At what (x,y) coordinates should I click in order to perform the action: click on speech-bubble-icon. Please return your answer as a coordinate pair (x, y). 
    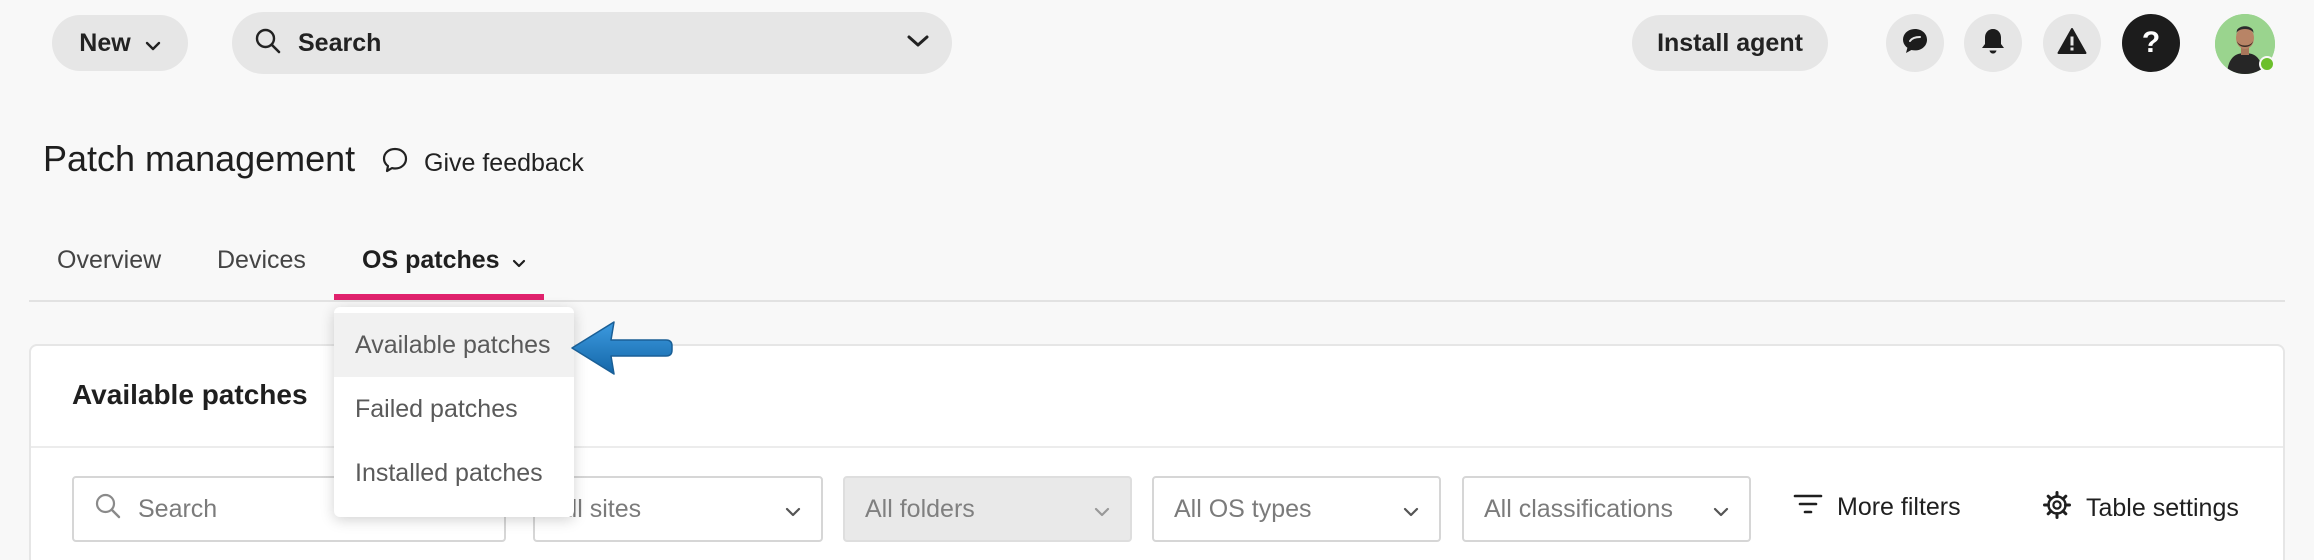
    Looking at the image, I should click on (395, 163).